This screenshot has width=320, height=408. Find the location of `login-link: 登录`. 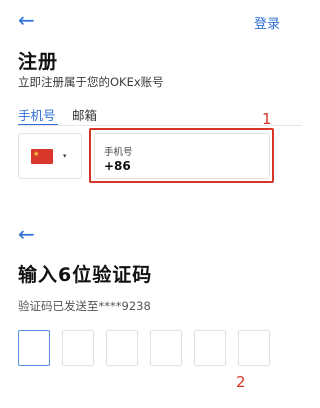

login-link: 登录 is located at coordinates (267, 22).